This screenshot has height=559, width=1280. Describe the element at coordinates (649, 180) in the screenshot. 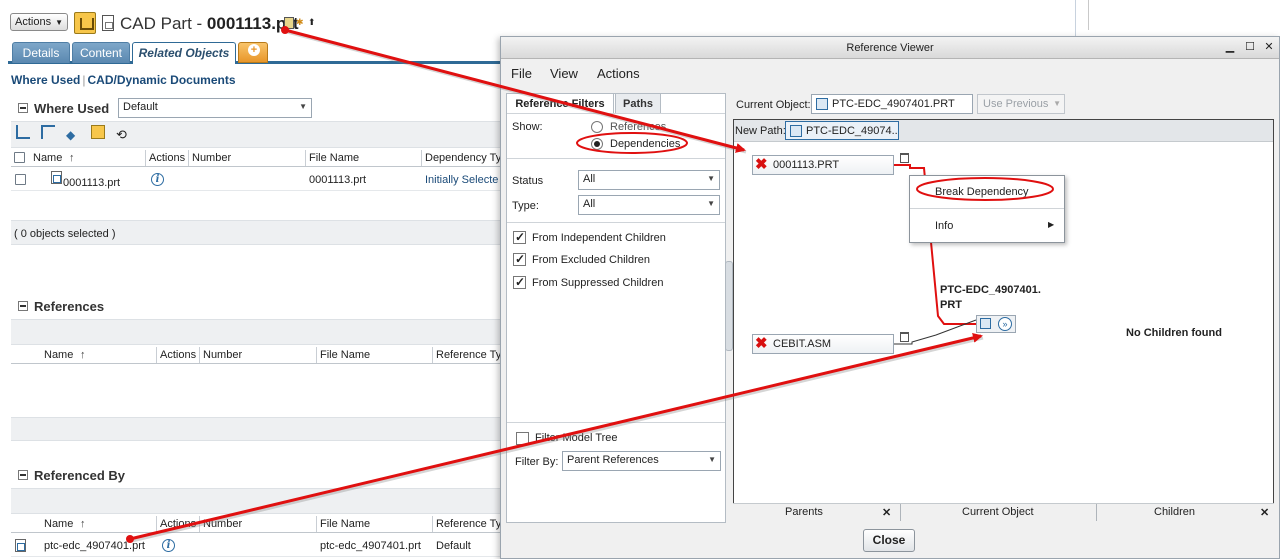

I see `status-select: All ▼` at that location.